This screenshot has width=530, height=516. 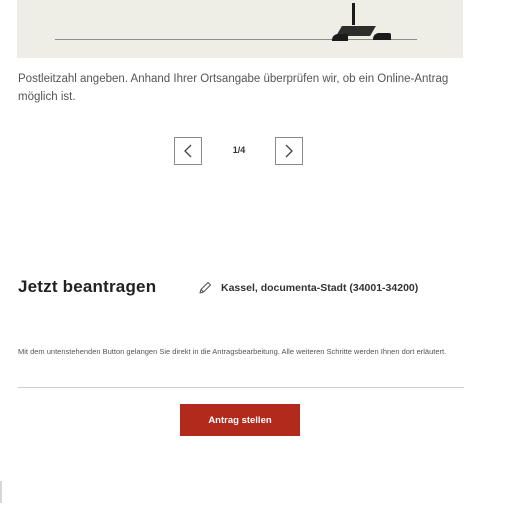 What do you see at coordinates (205, 287) in the screenshot?
I see `pencil-icon` at bounding box center [205, 287].